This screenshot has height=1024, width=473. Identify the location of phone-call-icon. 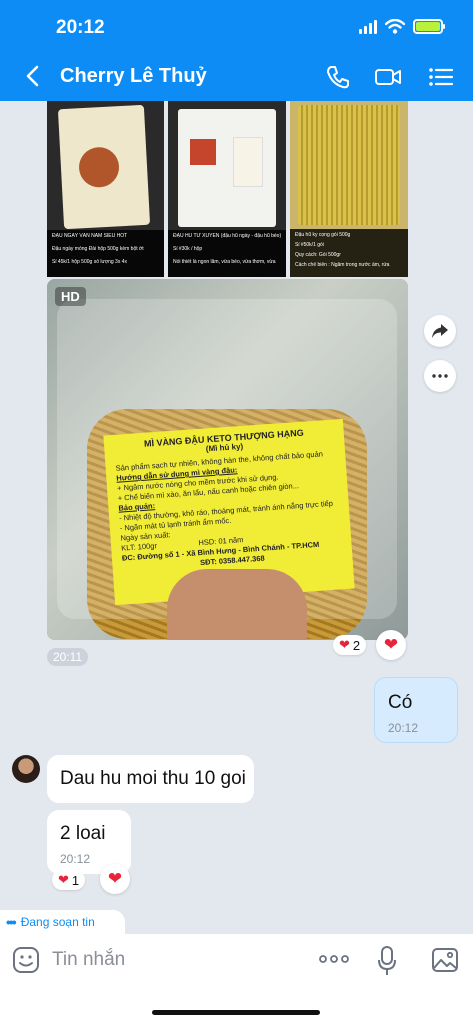
(338, 77).